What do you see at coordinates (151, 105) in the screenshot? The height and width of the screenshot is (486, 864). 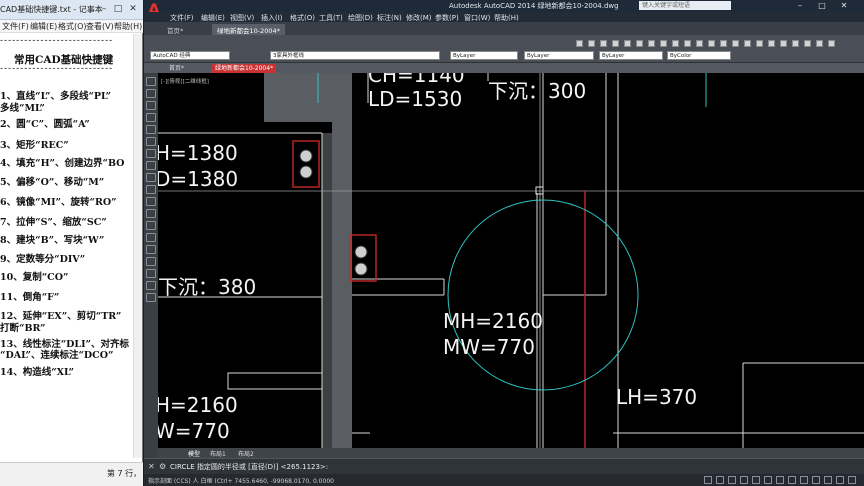 I see `polyline-icon` at bounding box center [151, 105].